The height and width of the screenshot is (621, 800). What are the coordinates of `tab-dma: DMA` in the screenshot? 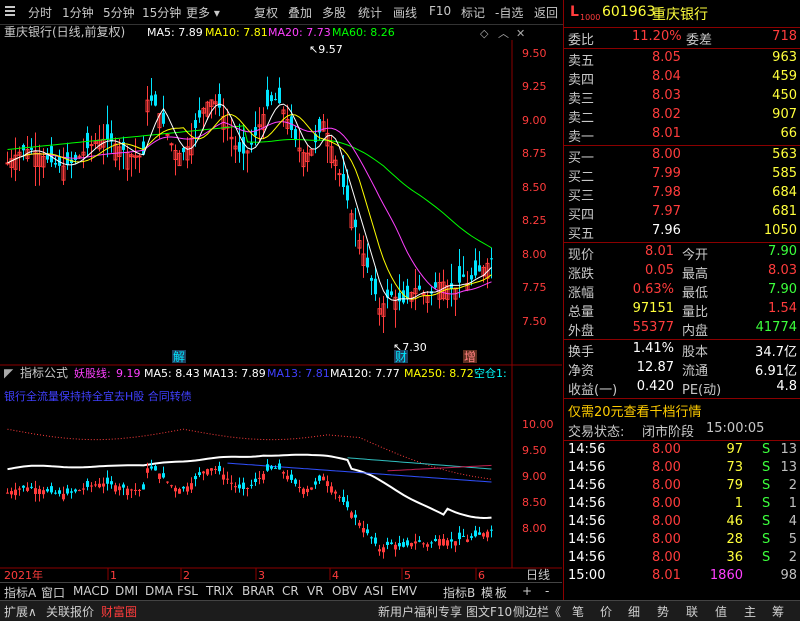 It's located at (159, 591).